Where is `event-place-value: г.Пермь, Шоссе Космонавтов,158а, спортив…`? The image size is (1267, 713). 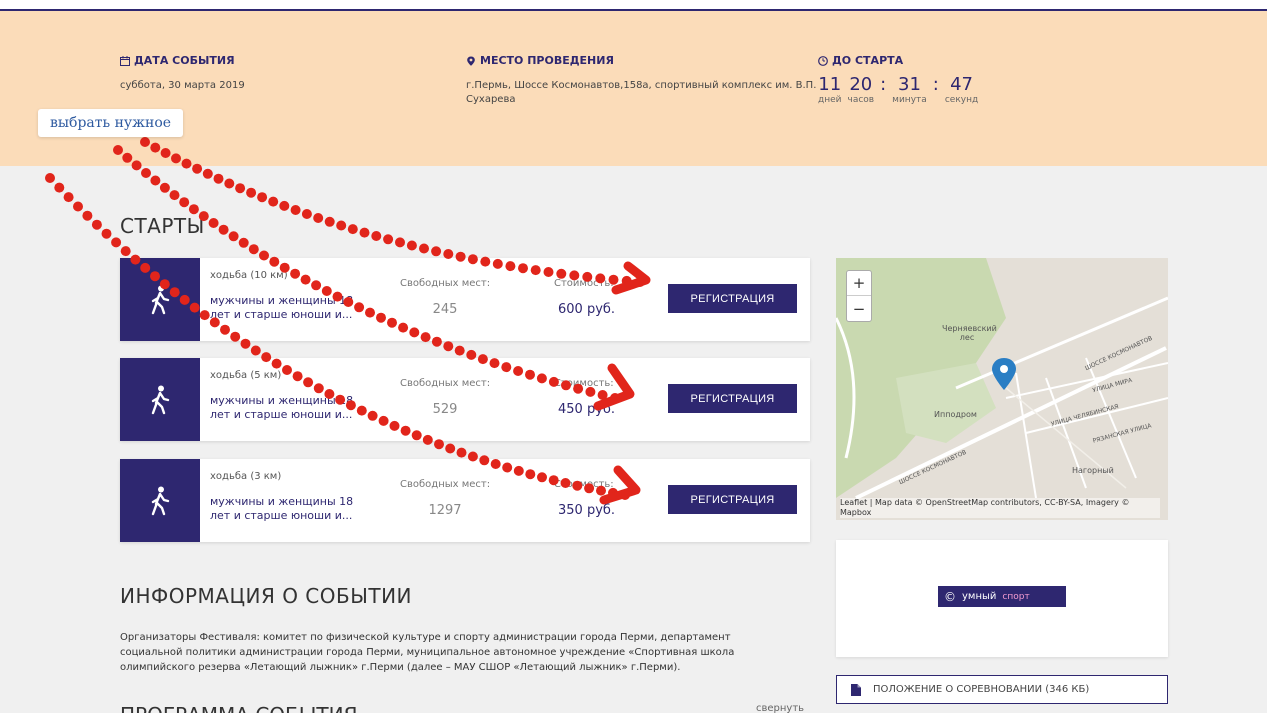 event-place-value: г.Пермь, Шоссе Космонавтов,158а, спортив… is located at coordinates (641, 92).